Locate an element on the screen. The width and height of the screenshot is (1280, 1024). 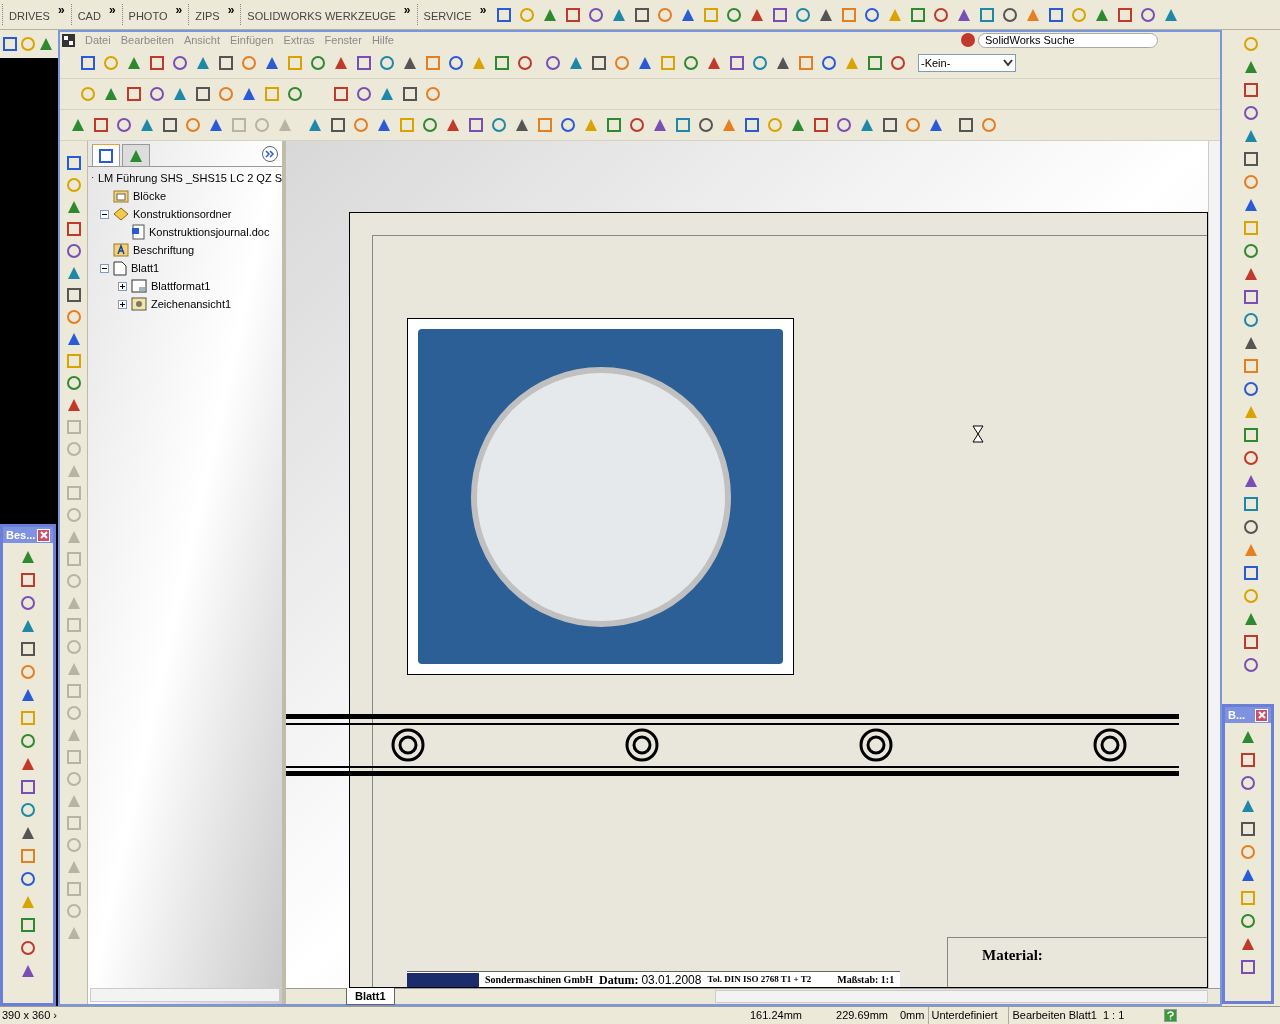
tree-icon is located at coordinates (106, 155).